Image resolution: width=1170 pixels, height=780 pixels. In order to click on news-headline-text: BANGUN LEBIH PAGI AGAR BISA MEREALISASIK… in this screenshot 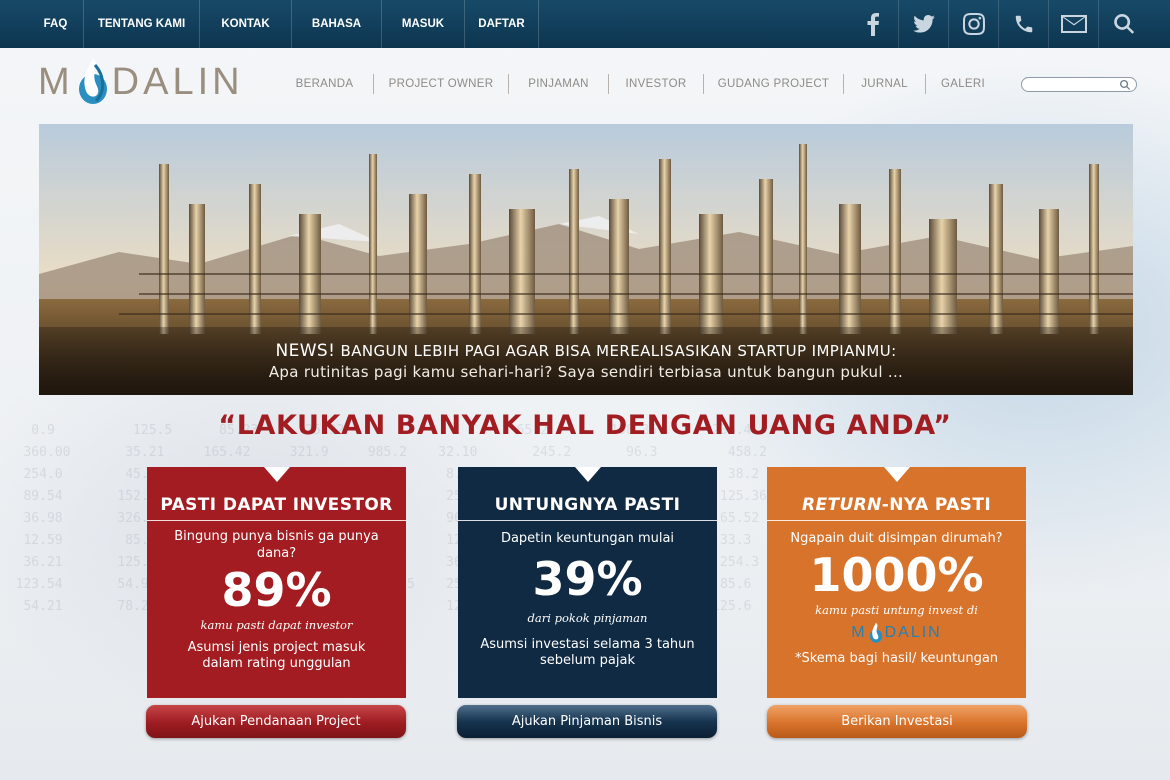, I will do `click(618, 351)`.